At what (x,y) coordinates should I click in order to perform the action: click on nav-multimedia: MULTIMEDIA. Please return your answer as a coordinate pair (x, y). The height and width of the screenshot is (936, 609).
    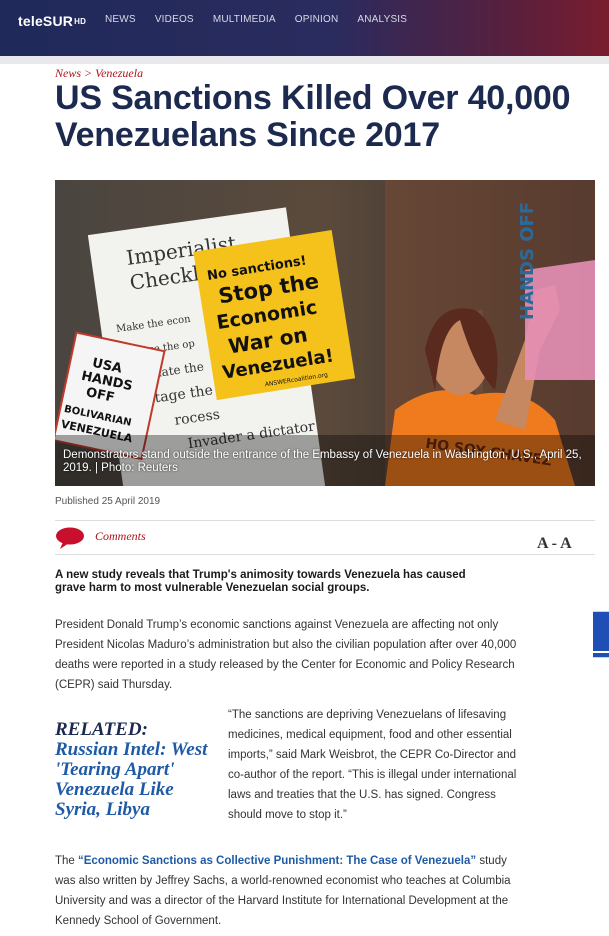
    Looking at the image, I should click on (244, 19).